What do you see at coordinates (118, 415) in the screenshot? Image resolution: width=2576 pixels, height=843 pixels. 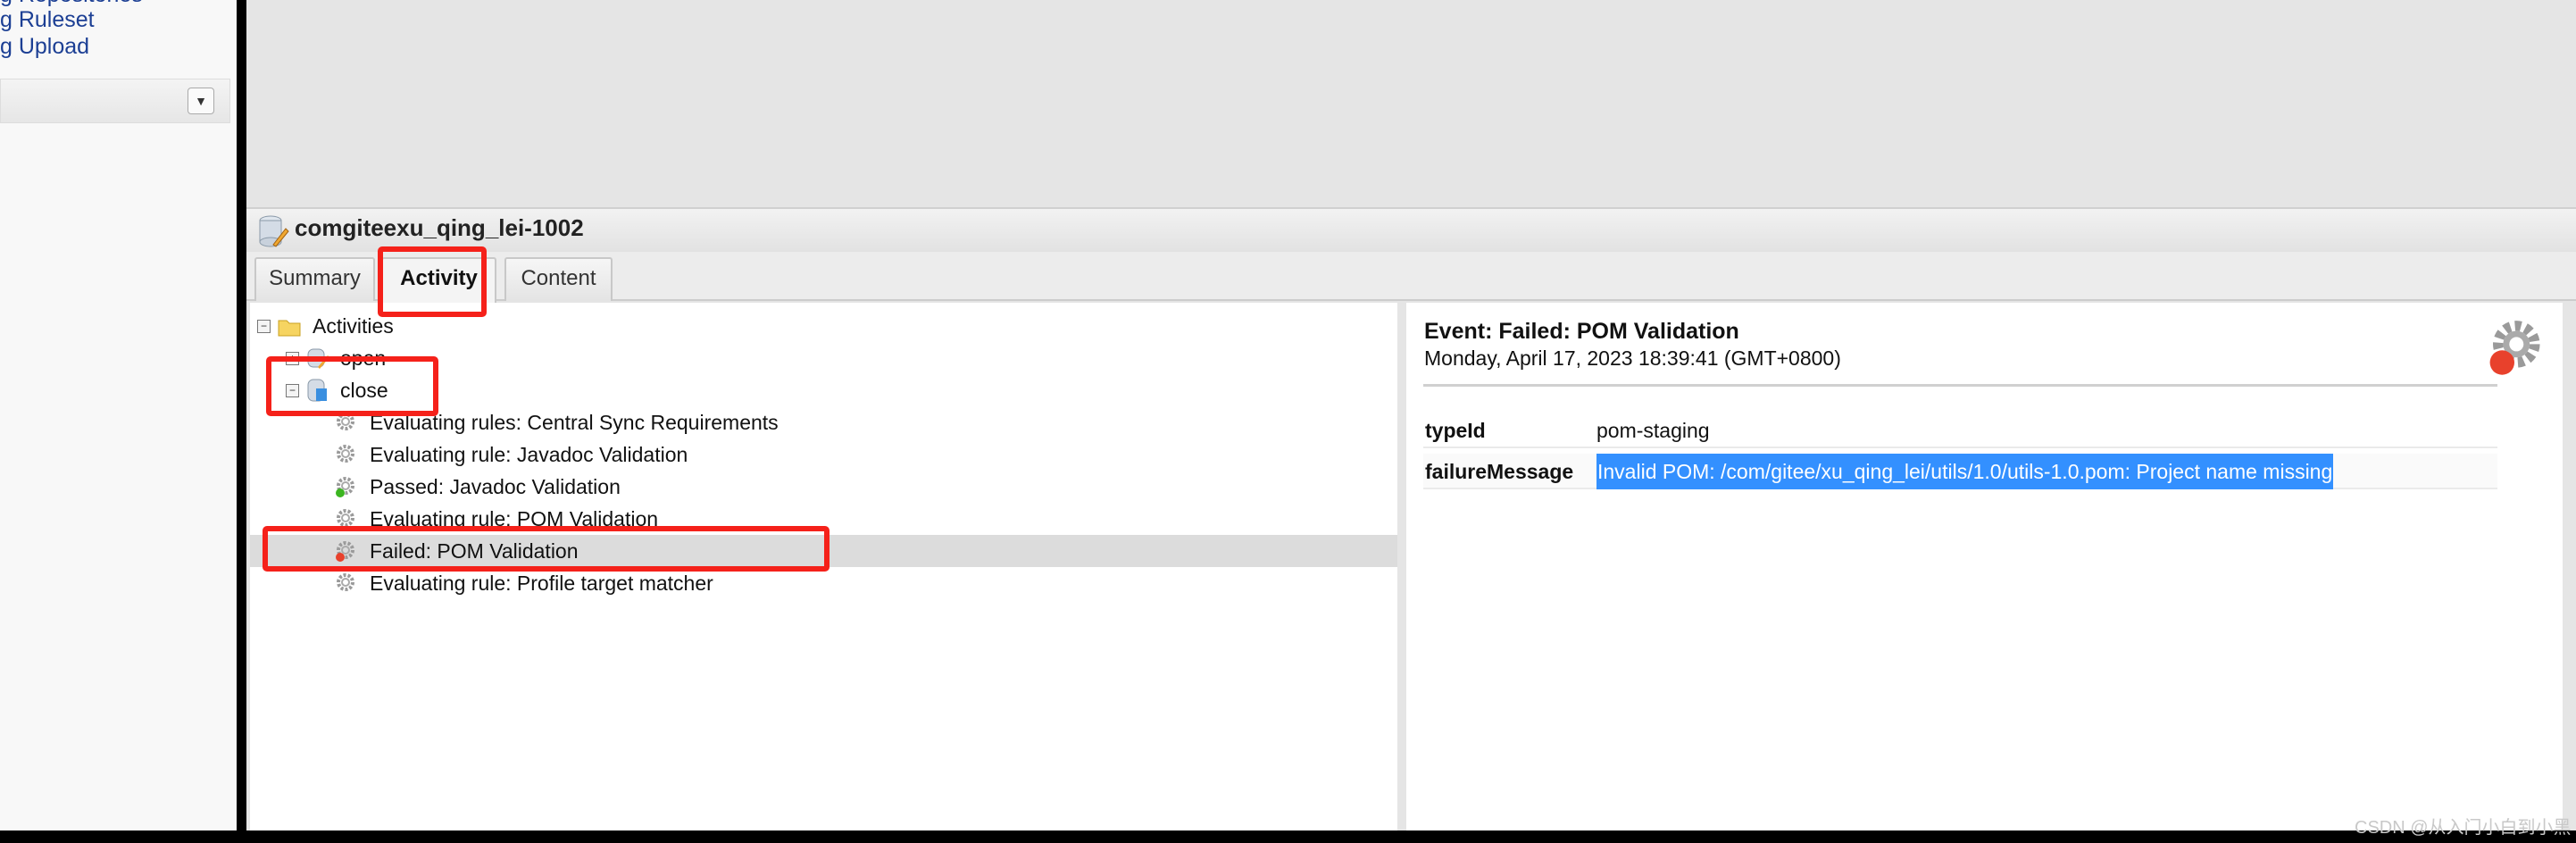 I see `sidebar: g Repositories g Ruleset g Upload` at bounding box center [118, 415].